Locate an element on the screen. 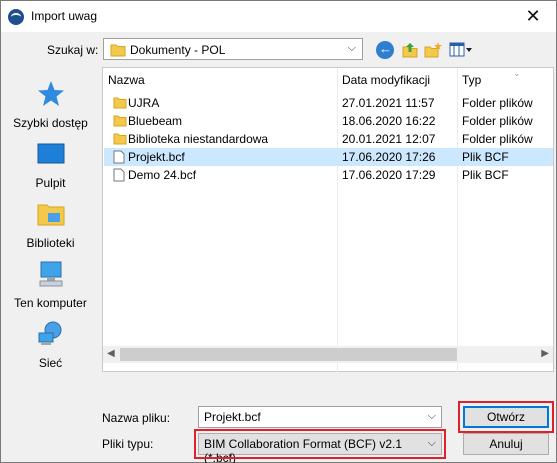 Image resolution: width=557 pixels, height=463 pixels. open-highlight-box is located at coordinates (506, 417).